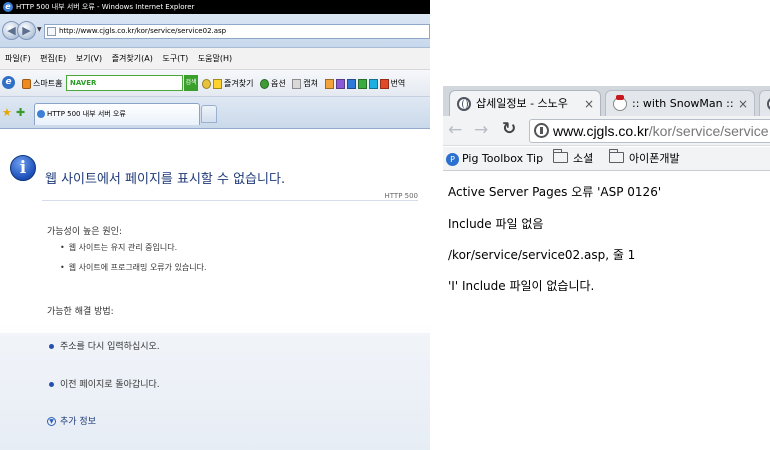 This screenshot has width=770, height=450. I want to click on ie-logo-icon: e, so click(8, 7).